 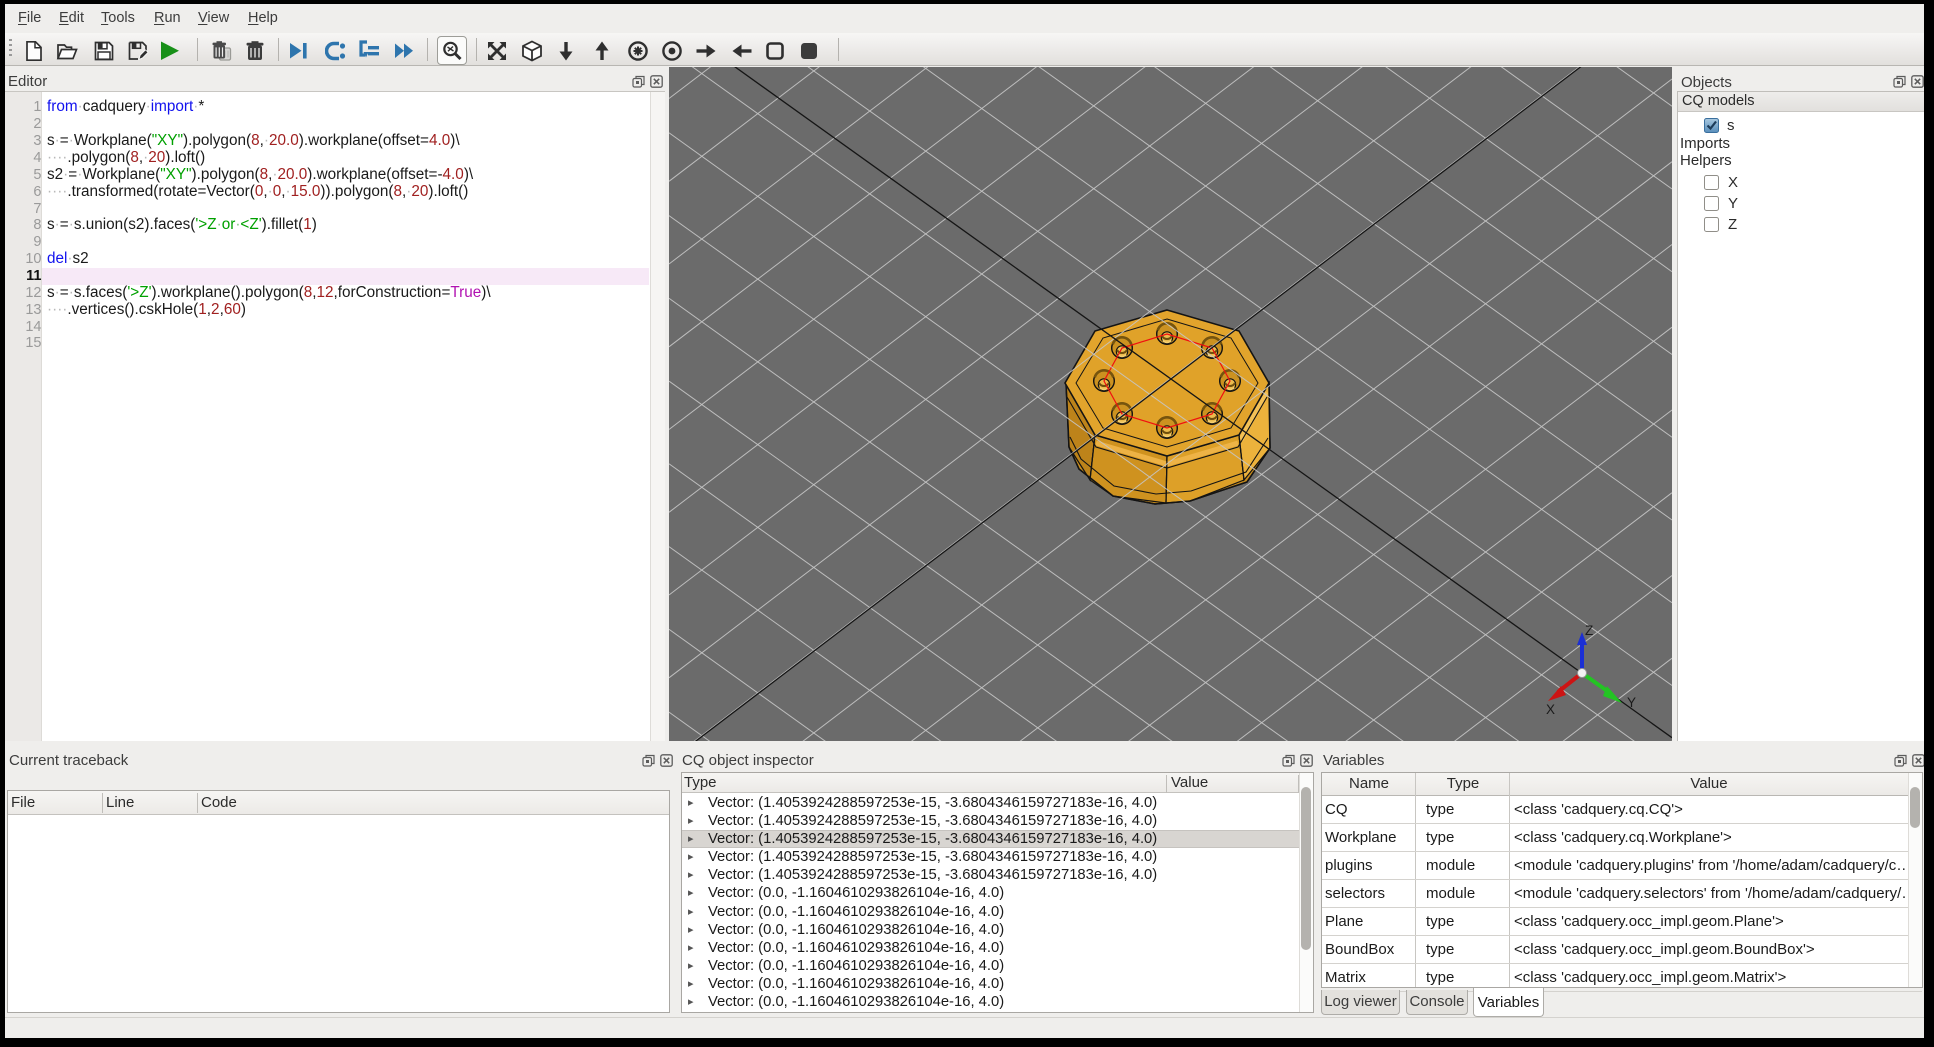 I want to click on svg-text: Z, so click(x=1589, y=630).